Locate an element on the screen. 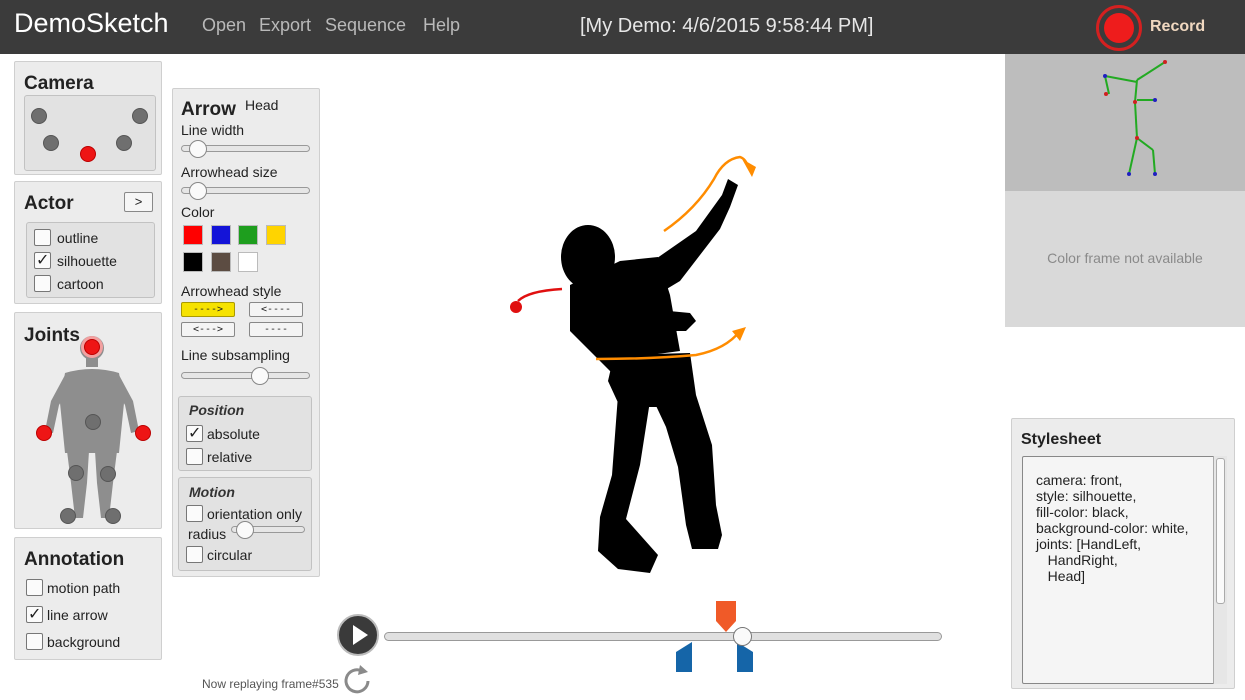 This screenshot has width=1245, height=700. menu-sequence: Sequence is located at coordinates (365, 25).